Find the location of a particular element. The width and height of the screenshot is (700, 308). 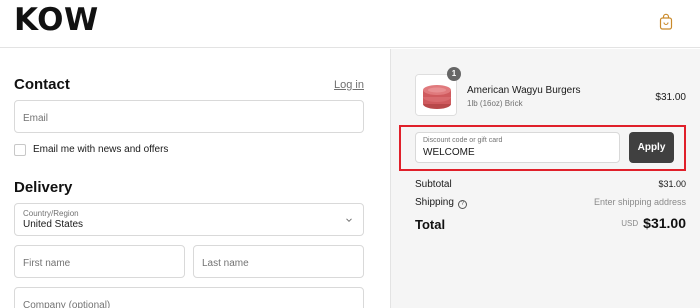

company-field: Company (optional) is located at coordinates (189, 297).